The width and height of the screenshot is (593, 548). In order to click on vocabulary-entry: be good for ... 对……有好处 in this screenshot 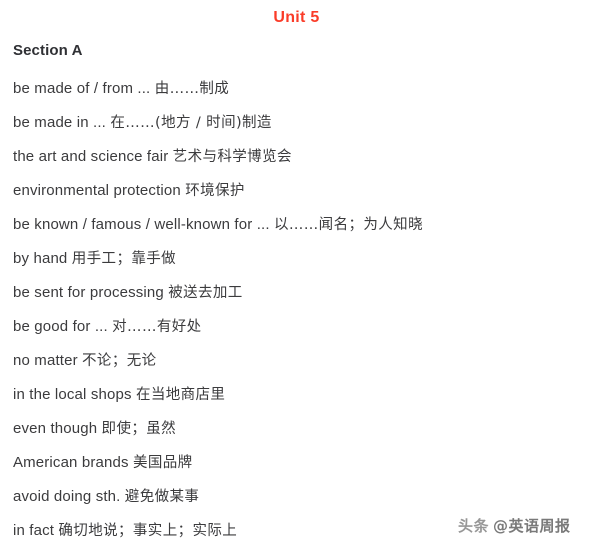, I will do `click(298, 327)`.